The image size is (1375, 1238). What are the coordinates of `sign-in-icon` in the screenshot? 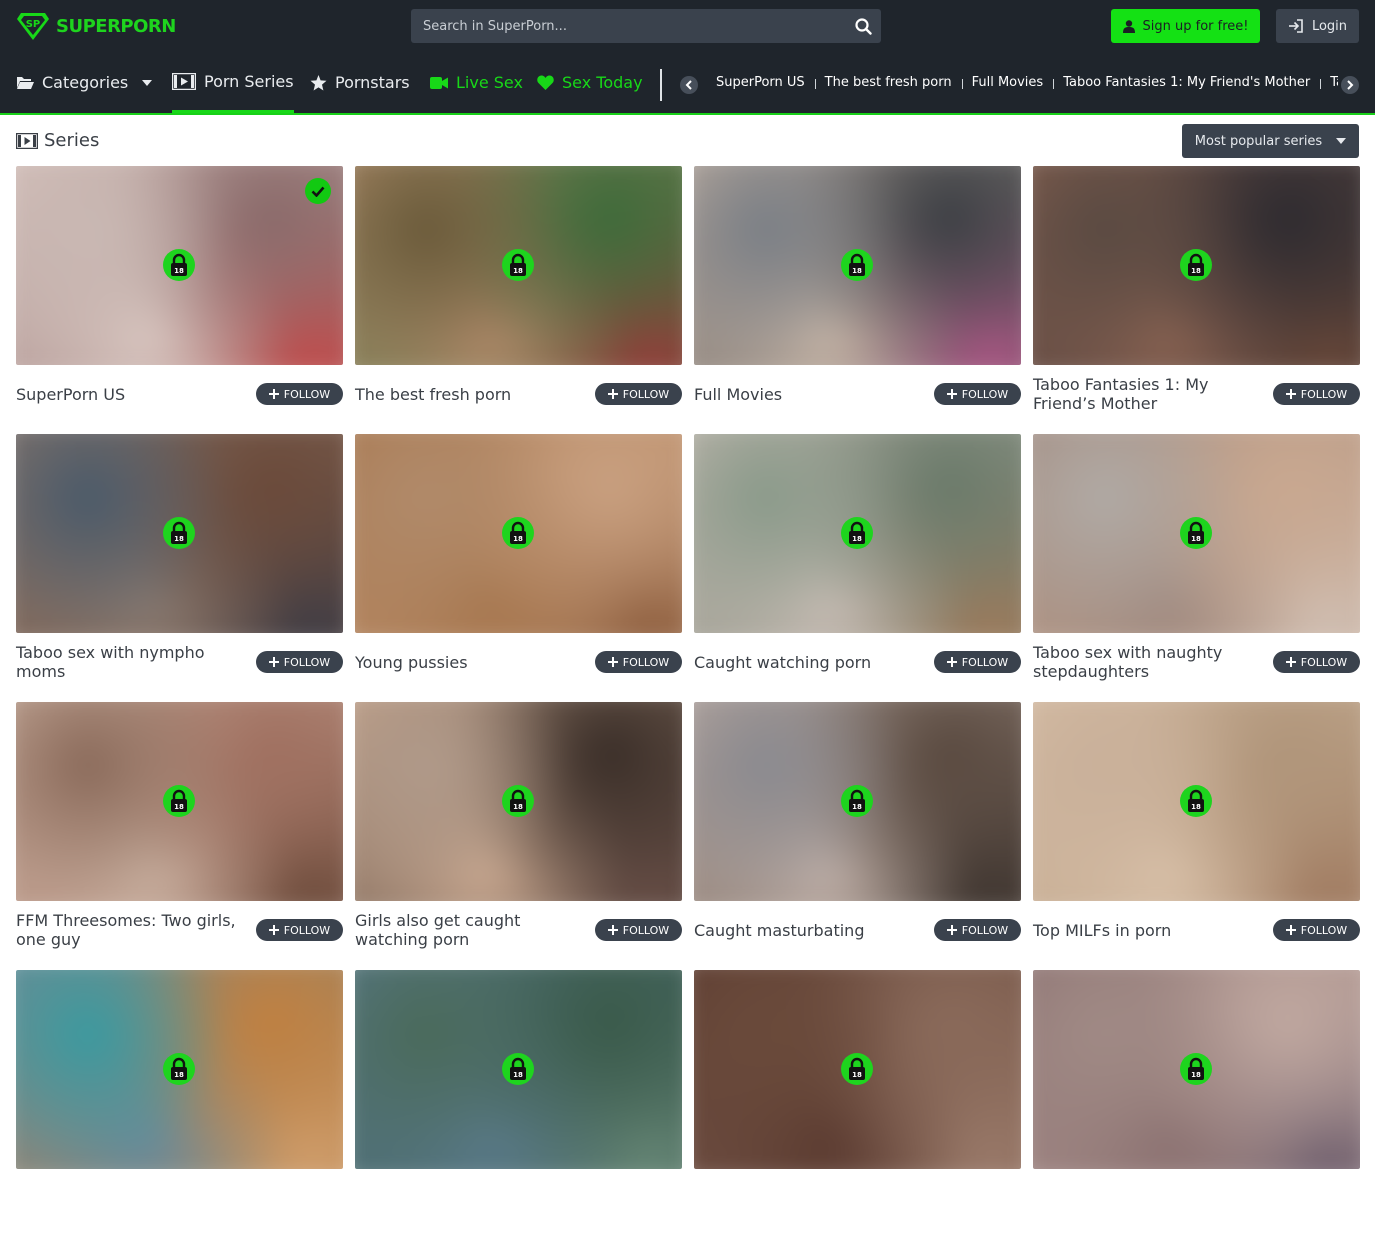 It's located at (1295, 26).